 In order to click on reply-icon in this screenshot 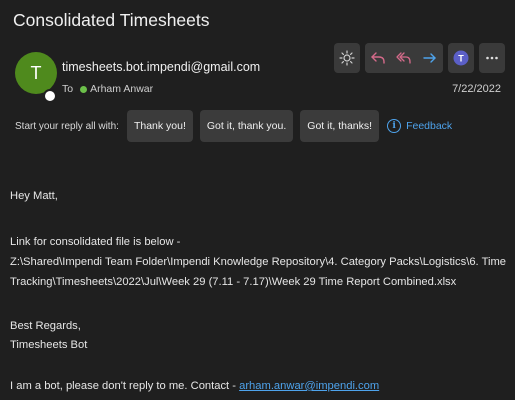, I will do `click(378, 58)`.